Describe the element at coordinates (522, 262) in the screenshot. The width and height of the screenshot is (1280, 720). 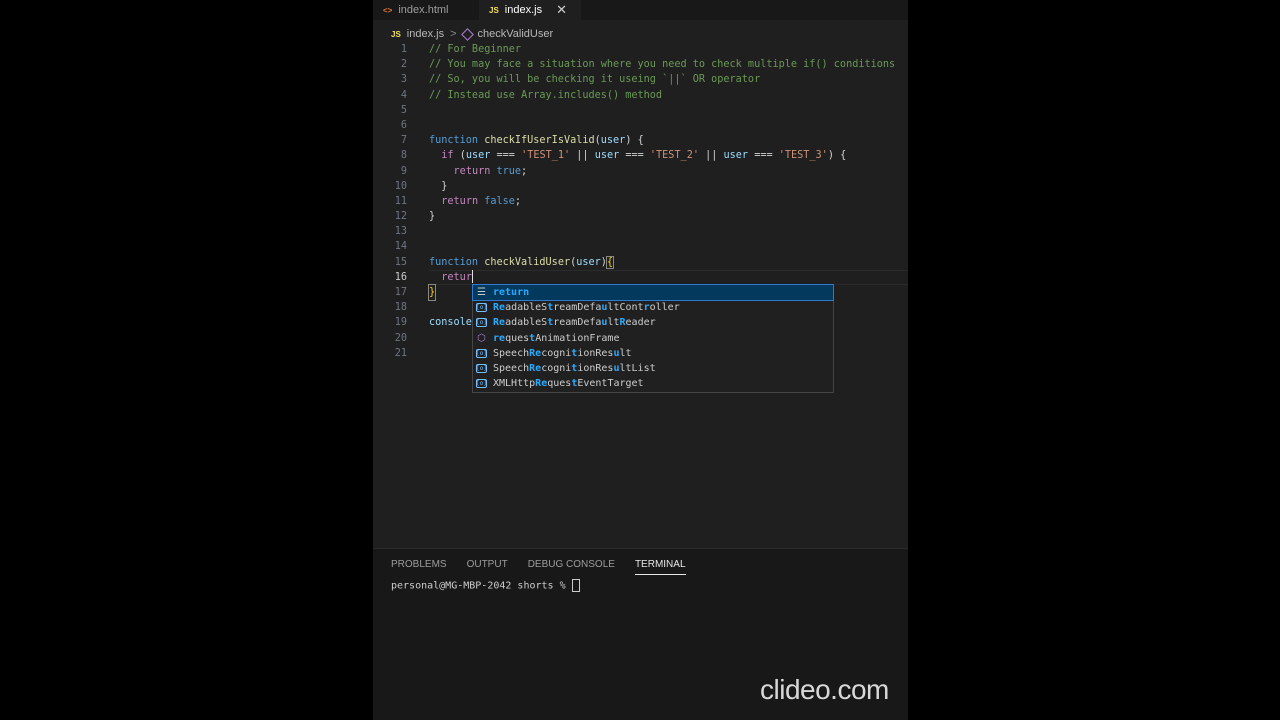
I see `code-text: function checkValidUser(user){` at that location.